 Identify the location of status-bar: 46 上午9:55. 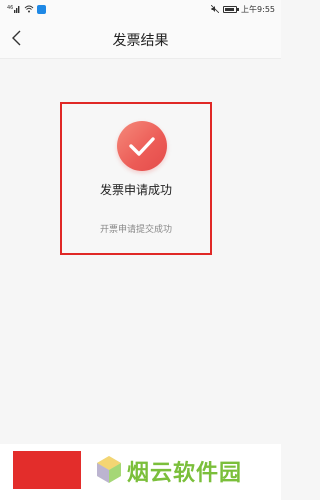
(140, 9).